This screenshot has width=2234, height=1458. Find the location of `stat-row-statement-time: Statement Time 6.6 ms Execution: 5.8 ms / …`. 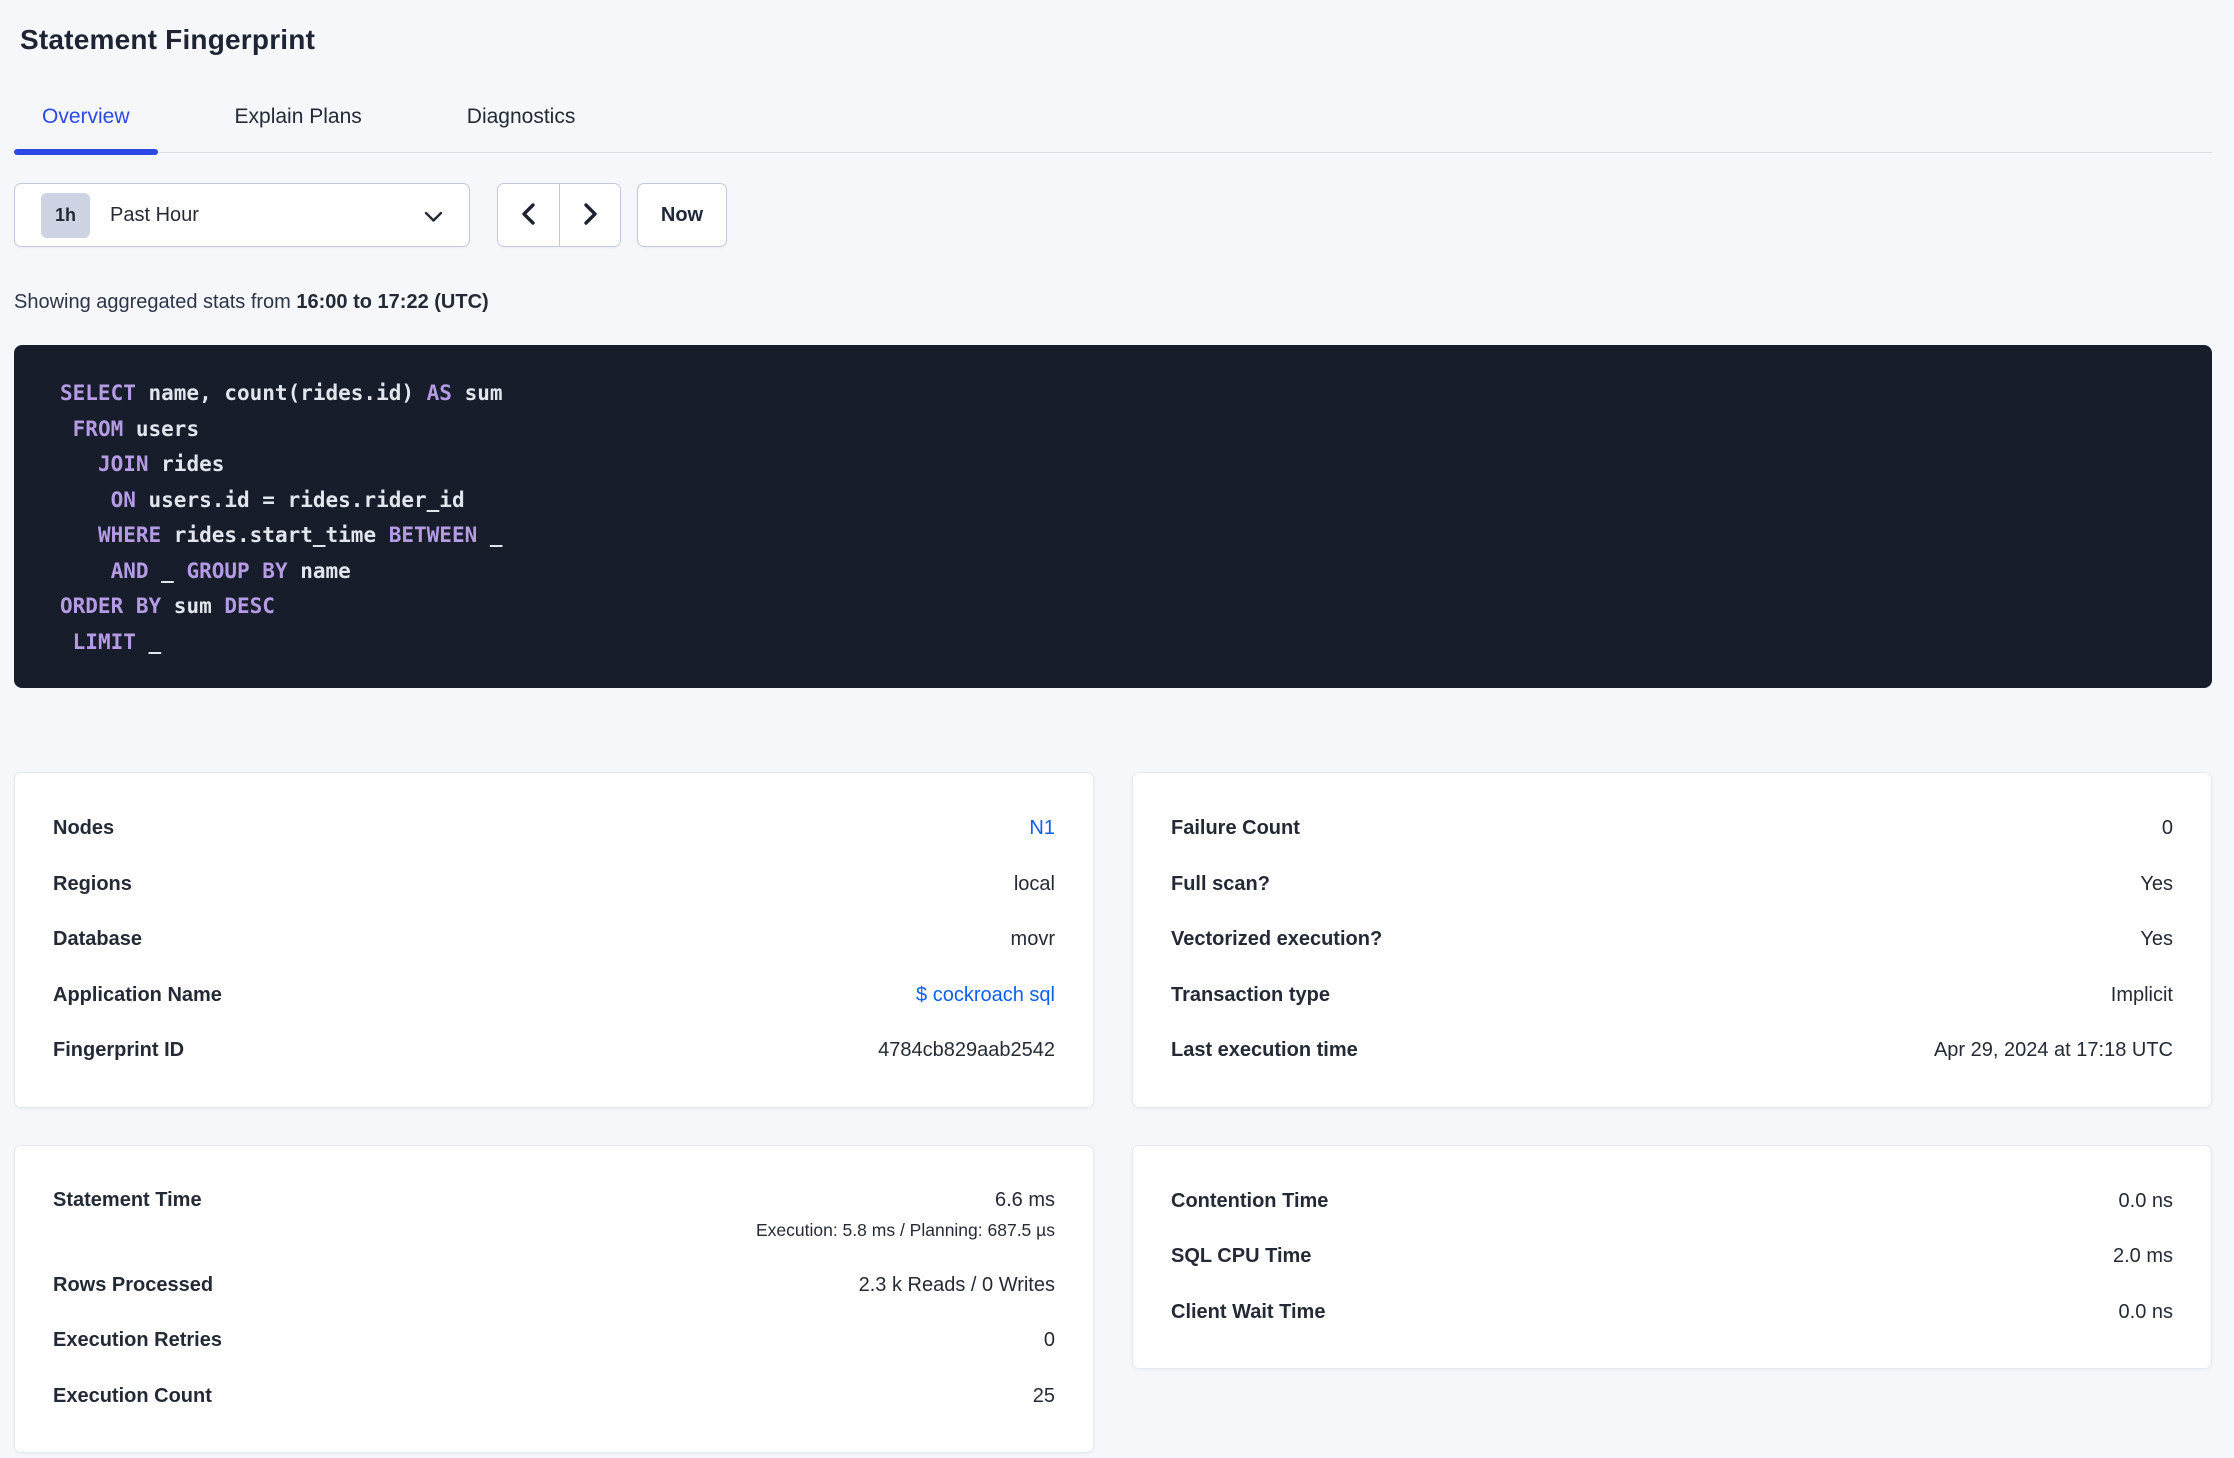

stat-row-statement-time: Statement Time 6.6 ms Execution: 5.8 ms / … is located at coordinates (554, 1216).